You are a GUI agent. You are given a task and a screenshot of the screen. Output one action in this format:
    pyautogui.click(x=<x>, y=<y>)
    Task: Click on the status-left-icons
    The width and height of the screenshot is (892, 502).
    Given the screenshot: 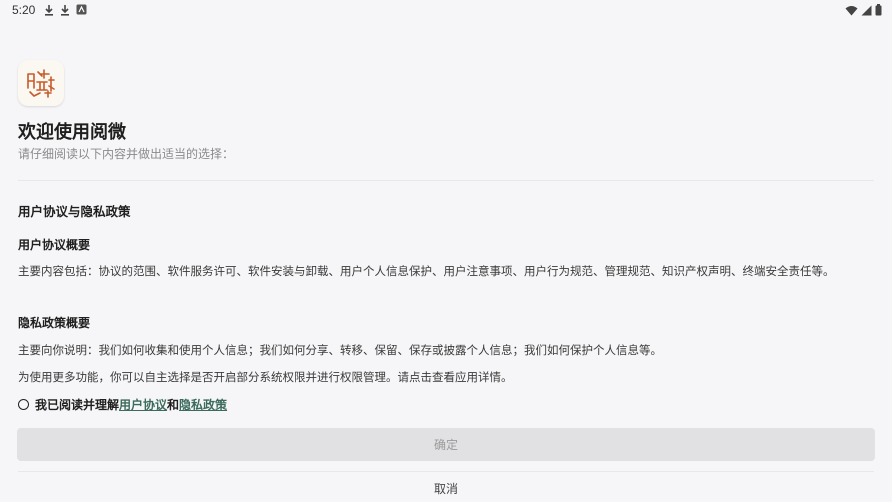 What is the action you would take?
    pyautogui.click(x=65, y=10)
    